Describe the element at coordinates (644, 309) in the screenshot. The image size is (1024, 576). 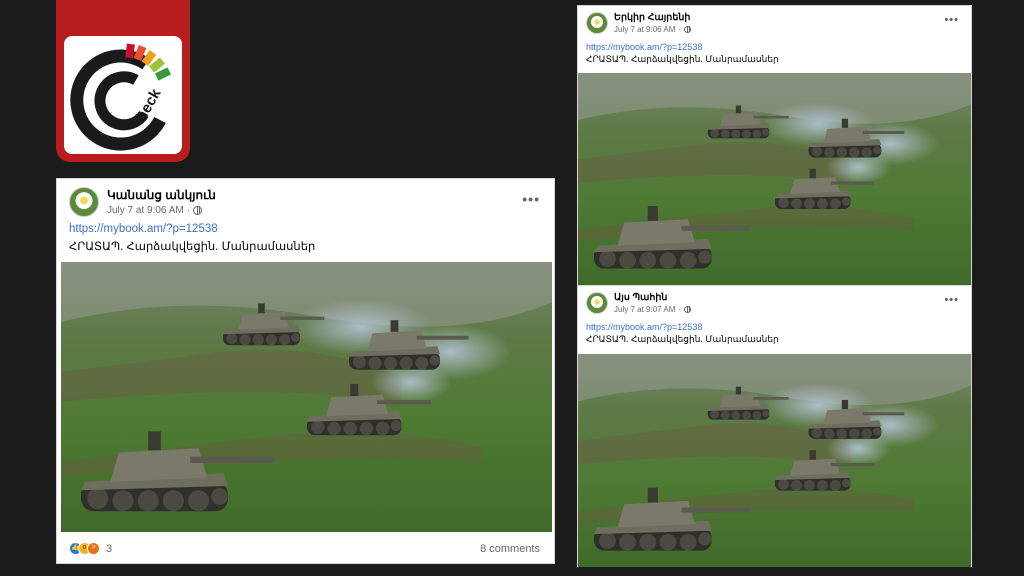
I see `post-timestamp: July 7 at 9:07 AM` at that location.